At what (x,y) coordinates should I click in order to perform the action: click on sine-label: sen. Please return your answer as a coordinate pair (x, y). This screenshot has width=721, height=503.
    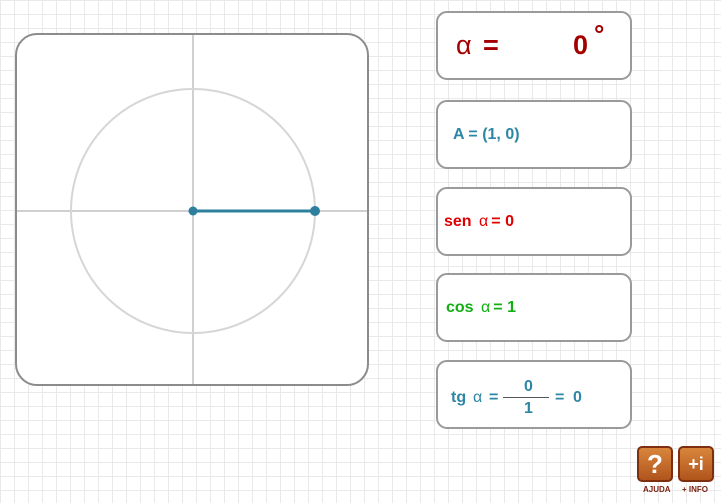
    Looking at the image, I should click on (458, 221).